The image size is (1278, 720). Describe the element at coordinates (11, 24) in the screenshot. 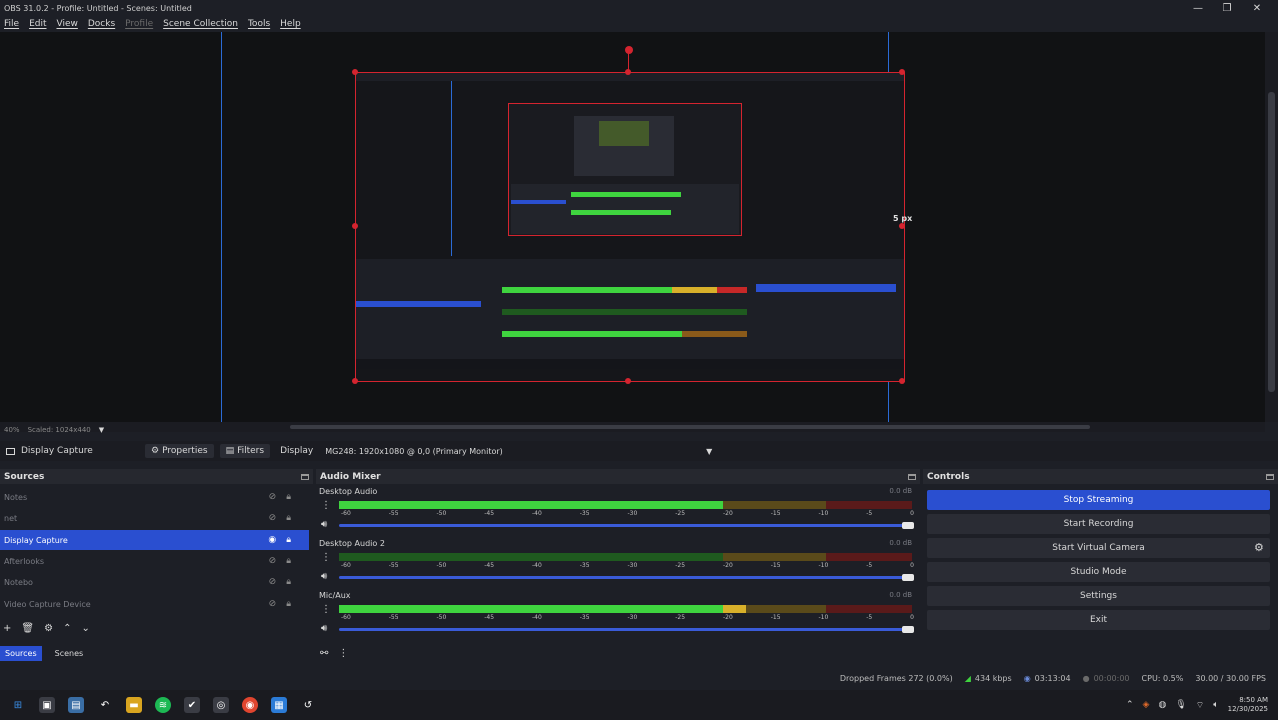

I see `menu-file: File` at that location.